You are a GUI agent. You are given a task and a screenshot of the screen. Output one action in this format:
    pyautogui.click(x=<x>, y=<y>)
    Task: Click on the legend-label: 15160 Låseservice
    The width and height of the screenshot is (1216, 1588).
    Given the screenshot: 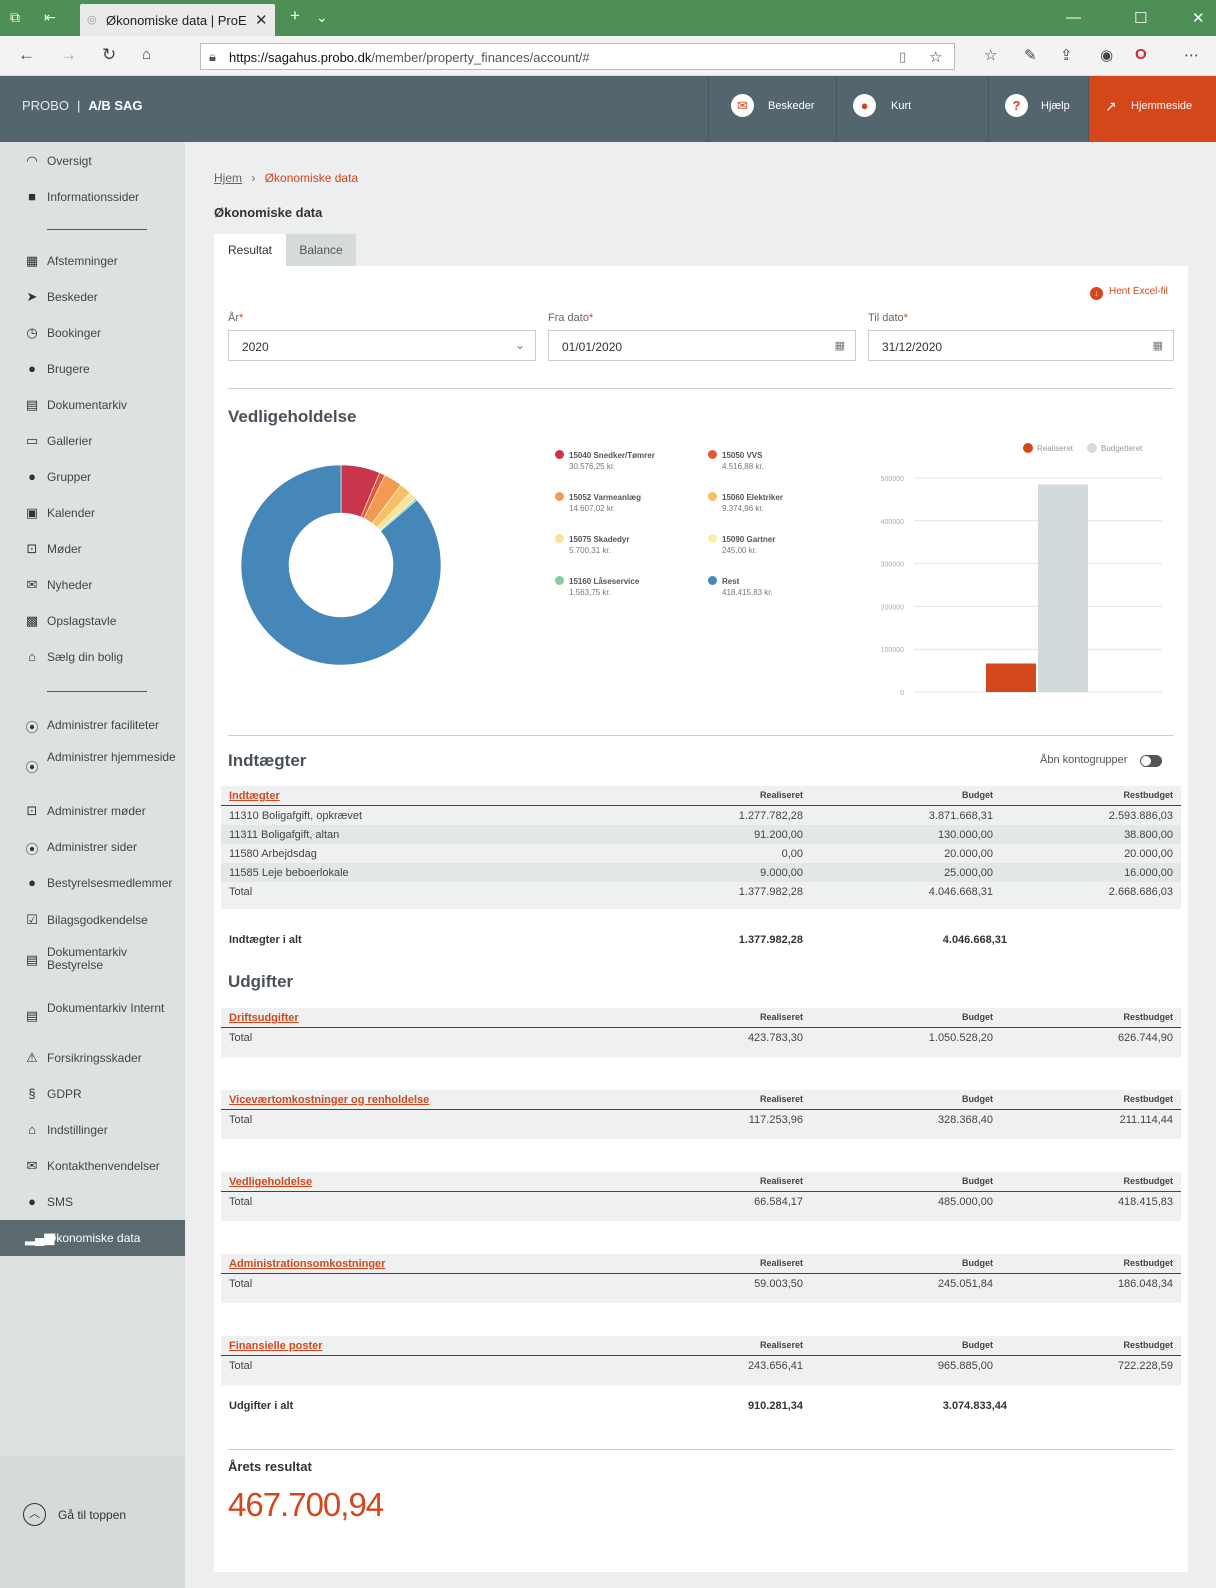 What is the action you would take?
    pyautogui.click(x=604, y=581)
    